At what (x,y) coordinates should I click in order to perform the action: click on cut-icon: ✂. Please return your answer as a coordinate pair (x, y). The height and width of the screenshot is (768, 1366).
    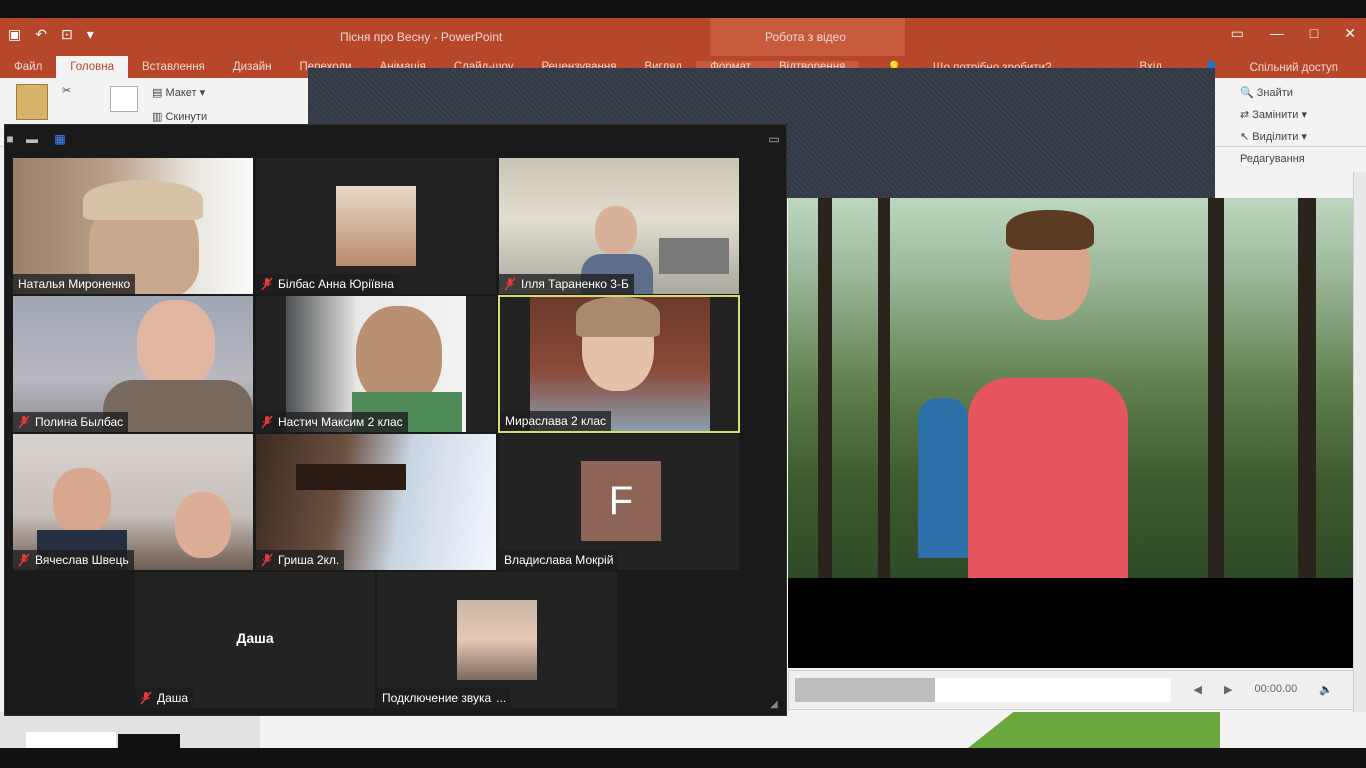
    Looking at the image, I should click on (66, 90).